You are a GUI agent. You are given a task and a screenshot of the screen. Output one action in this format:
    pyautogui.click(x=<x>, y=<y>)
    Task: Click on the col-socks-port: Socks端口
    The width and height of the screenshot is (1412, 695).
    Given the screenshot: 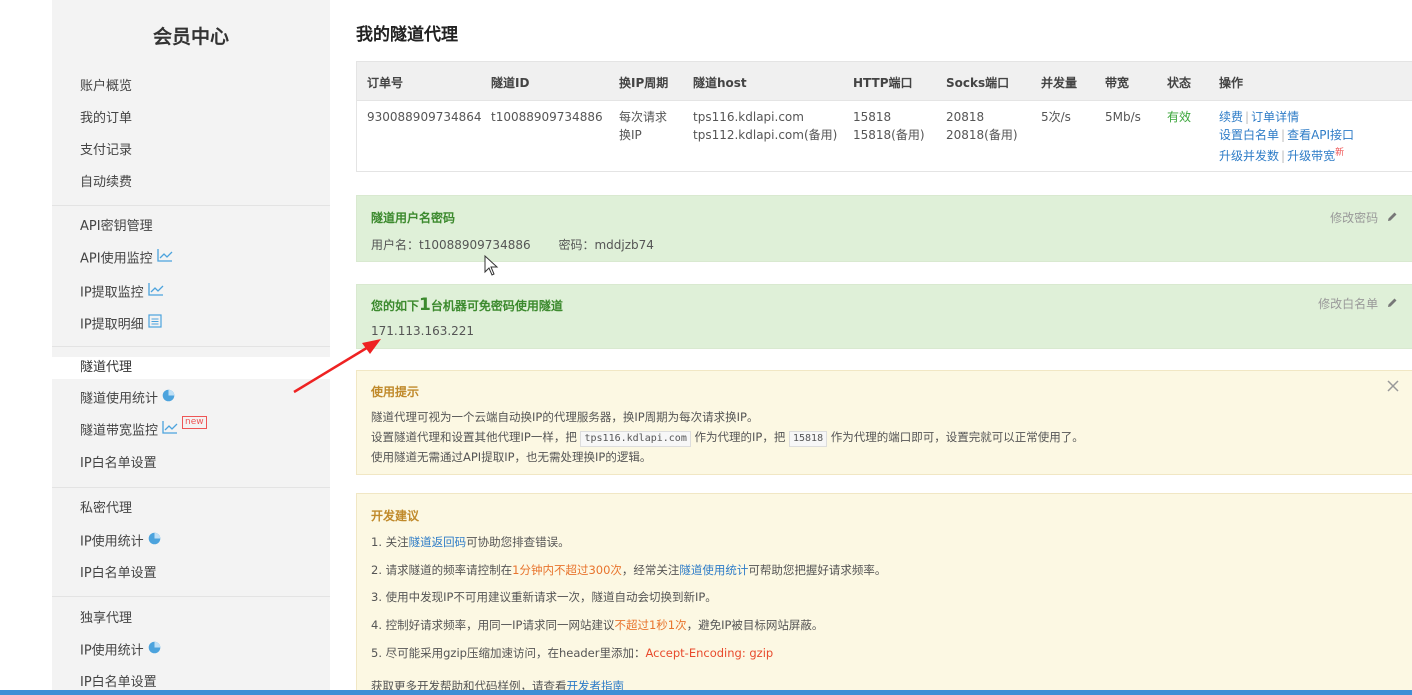 What is the action you would take?
    pyautogui.click(x=978, y=83)
    